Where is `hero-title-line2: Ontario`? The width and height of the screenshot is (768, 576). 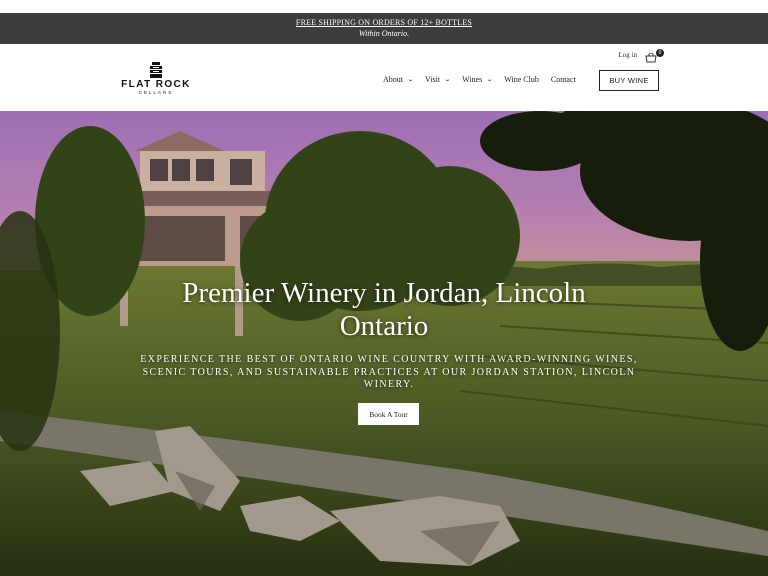
hero-title-line2: Ontario is located at coordinates (384, 326).